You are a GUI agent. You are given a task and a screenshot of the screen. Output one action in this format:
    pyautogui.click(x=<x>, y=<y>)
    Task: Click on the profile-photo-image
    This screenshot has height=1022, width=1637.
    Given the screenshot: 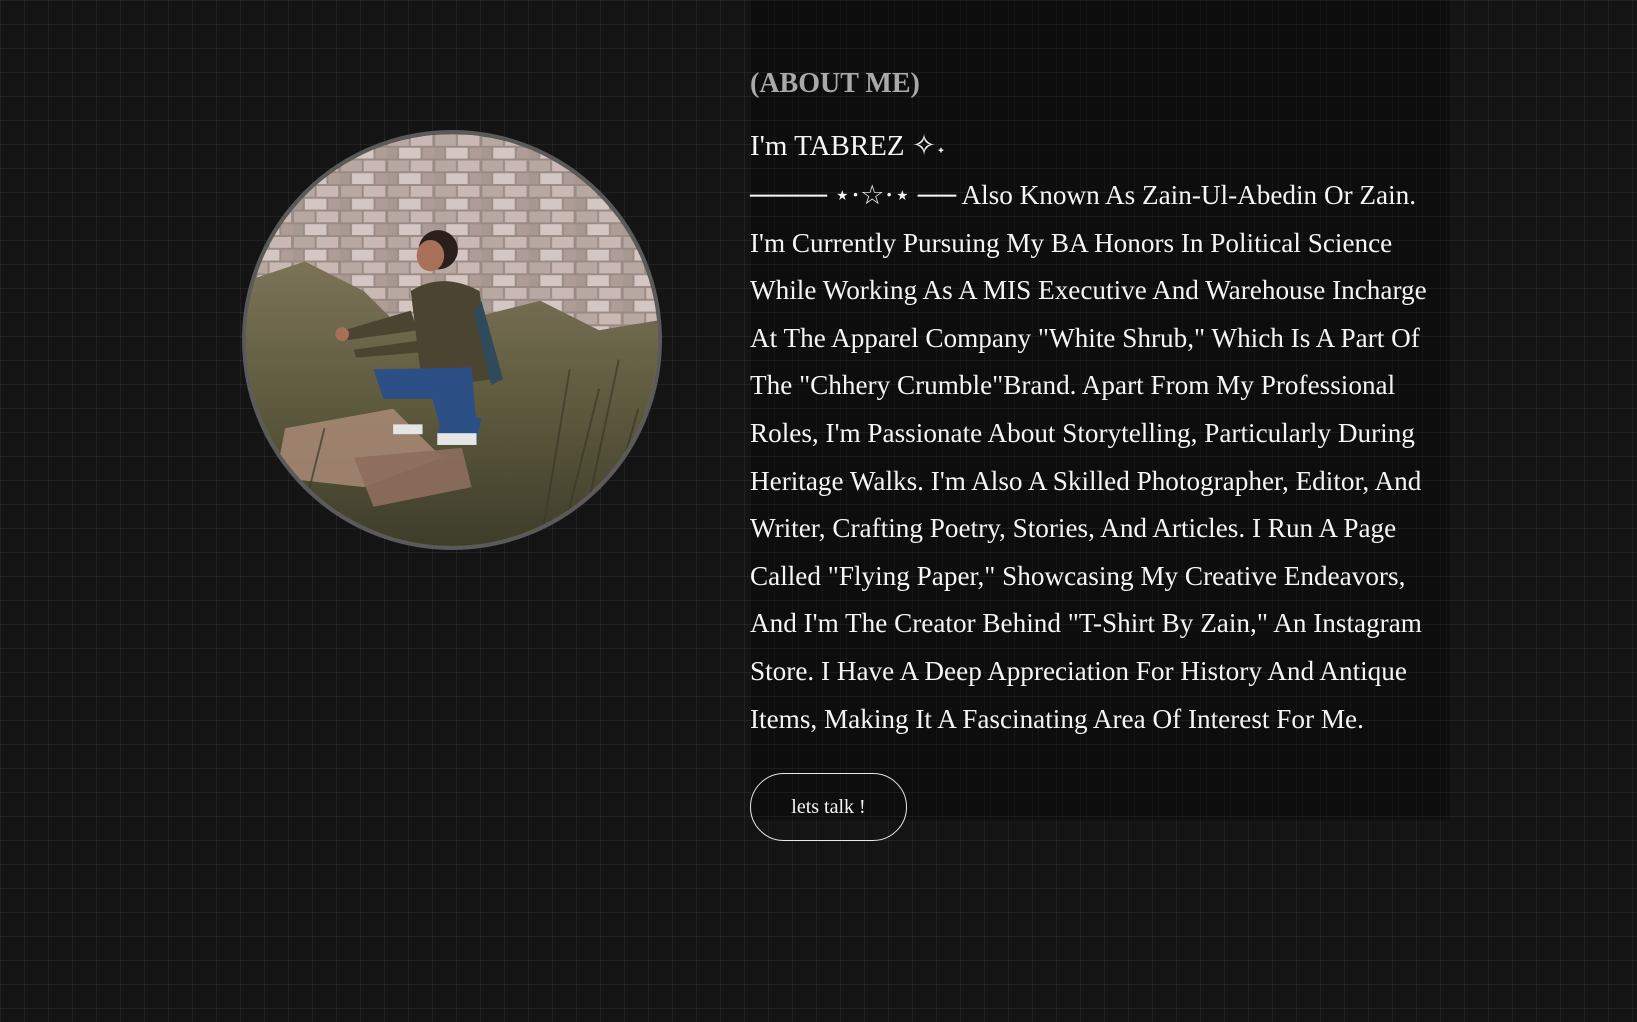 What is the action you would take?
    pyautogui.click(x=452, y=340)
    